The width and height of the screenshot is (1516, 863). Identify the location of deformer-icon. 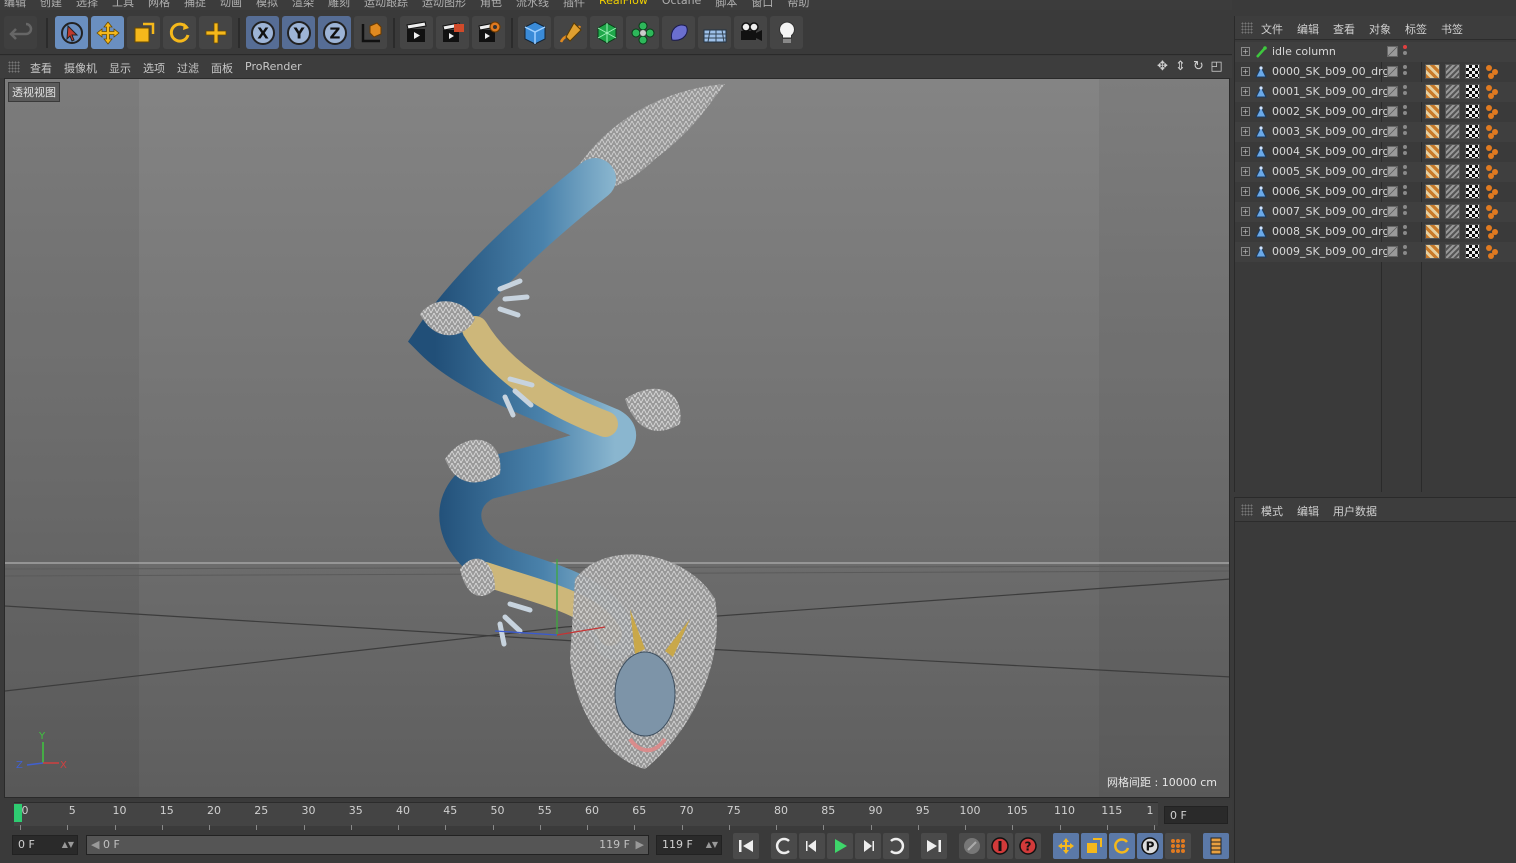
(678, 32).